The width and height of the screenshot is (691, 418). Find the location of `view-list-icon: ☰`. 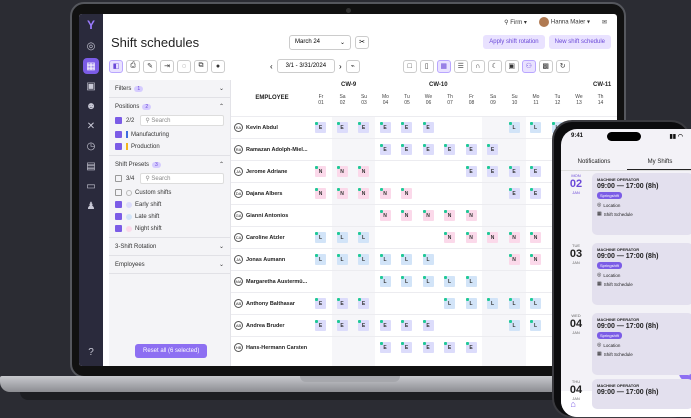

view-list-icon: ☰ is located at coordinates (460, 66).